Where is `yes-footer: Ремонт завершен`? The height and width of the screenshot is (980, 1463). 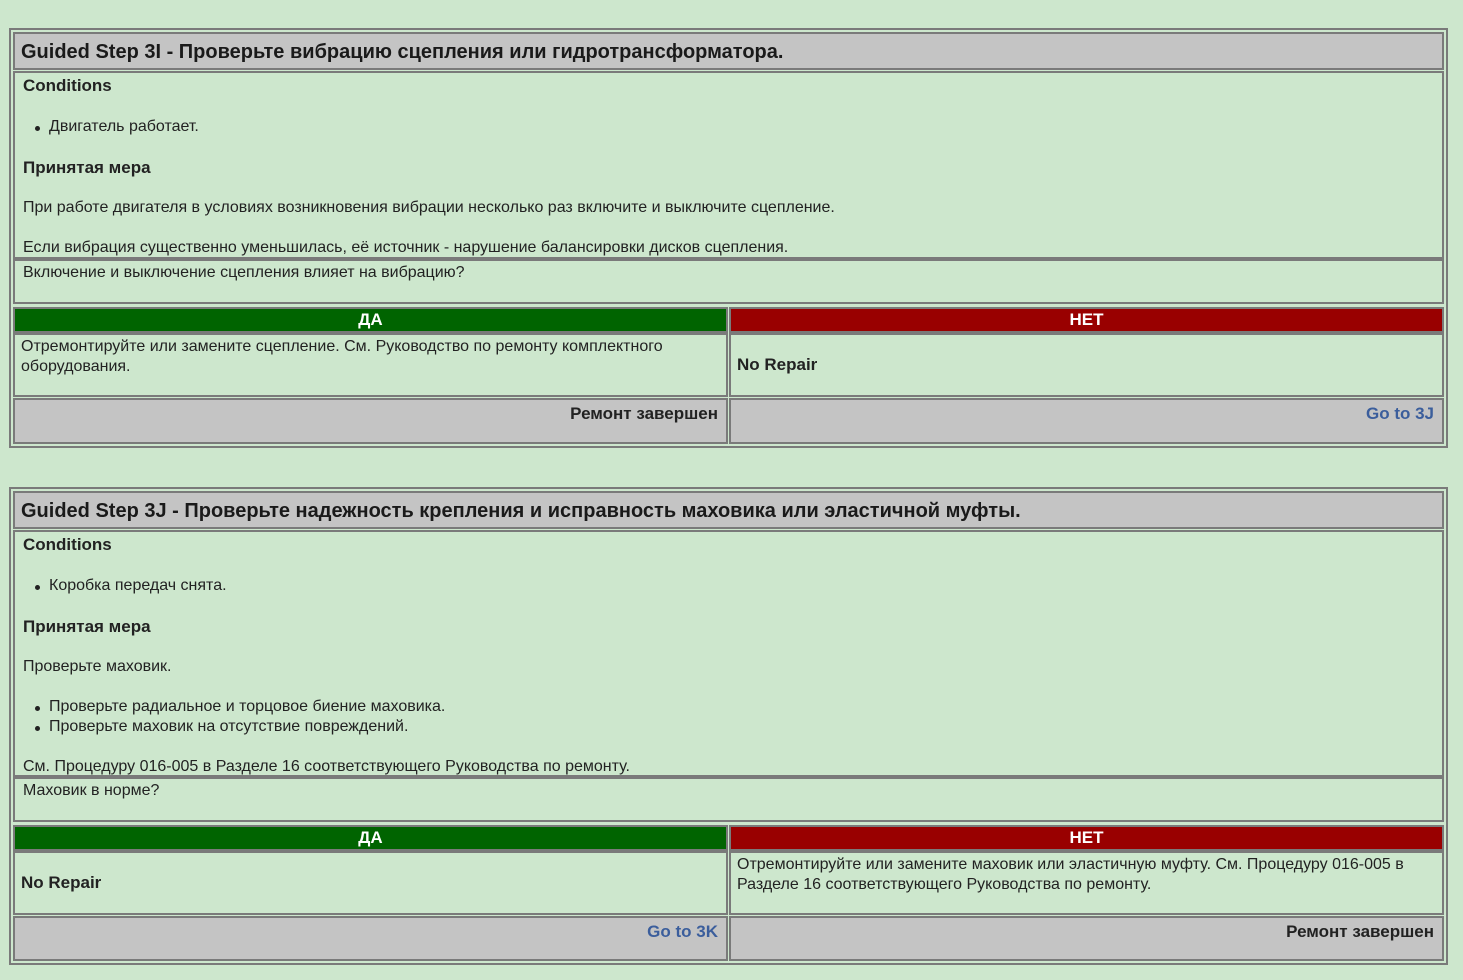
yes-footer: Ремонт завершен is located at coordinates (370, 421).